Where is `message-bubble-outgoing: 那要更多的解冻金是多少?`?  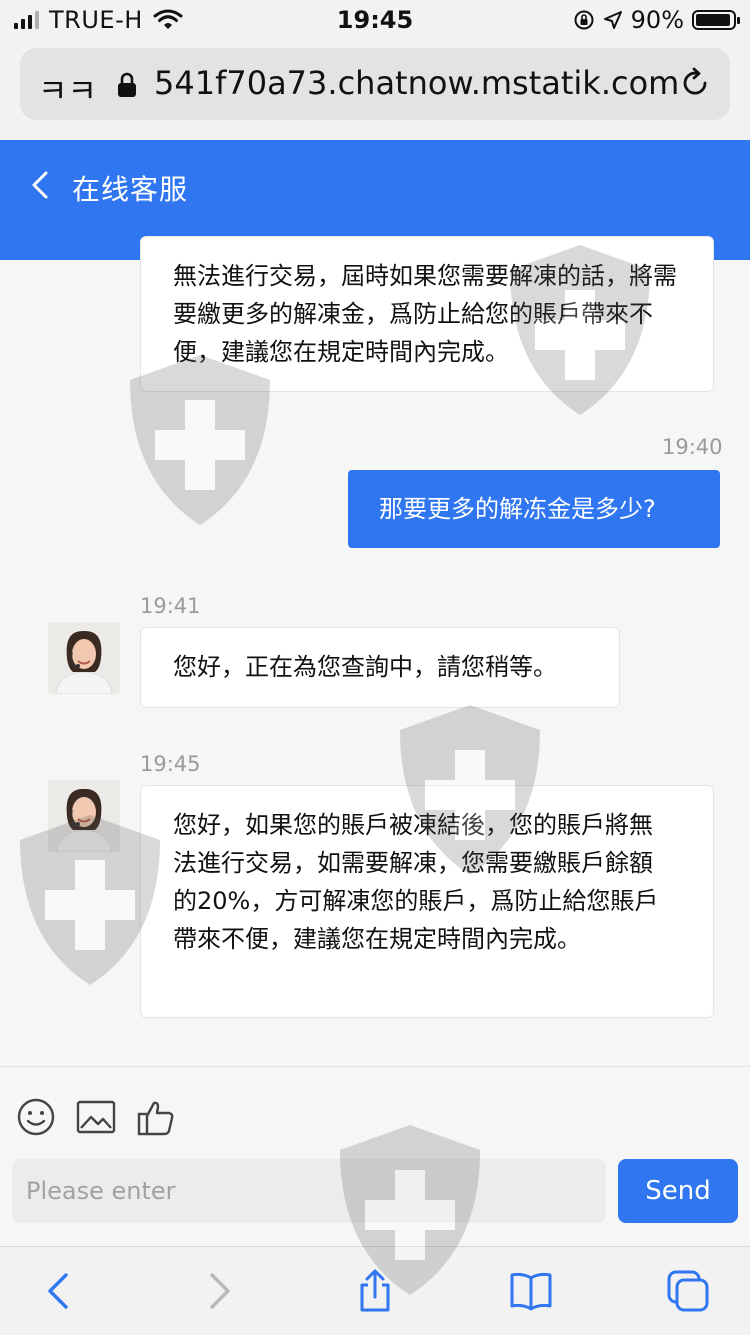
message-bubble-outgoing: 那要更多的解冻金是多少? is located at coordinates (534, 509).